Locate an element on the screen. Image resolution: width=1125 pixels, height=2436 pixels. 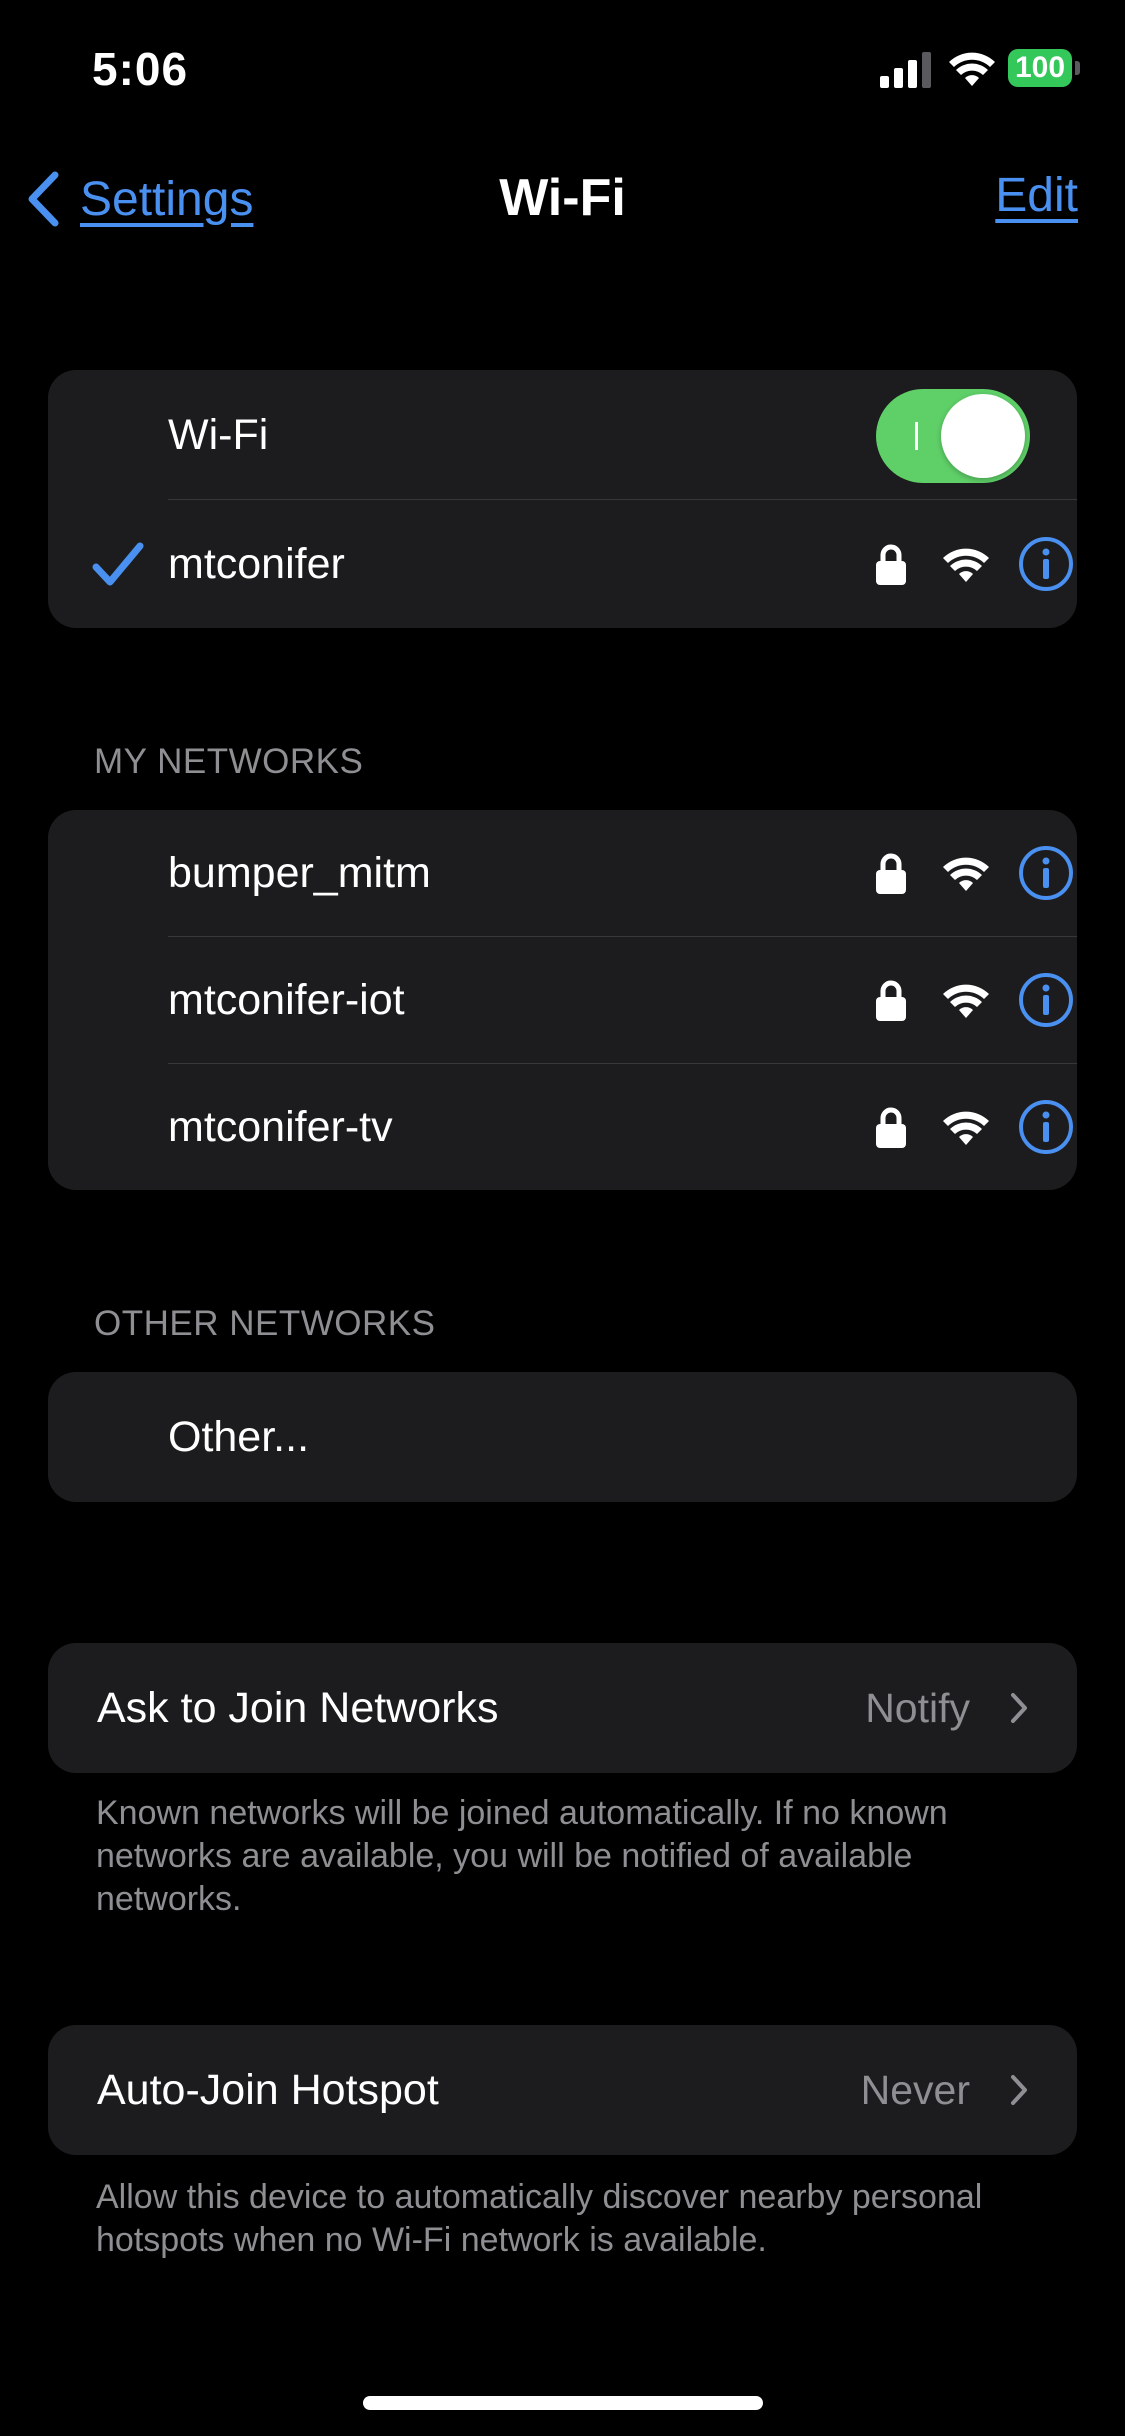
wifi-card: Wi-Fi mtconifer is located at coordinates (562, 499).